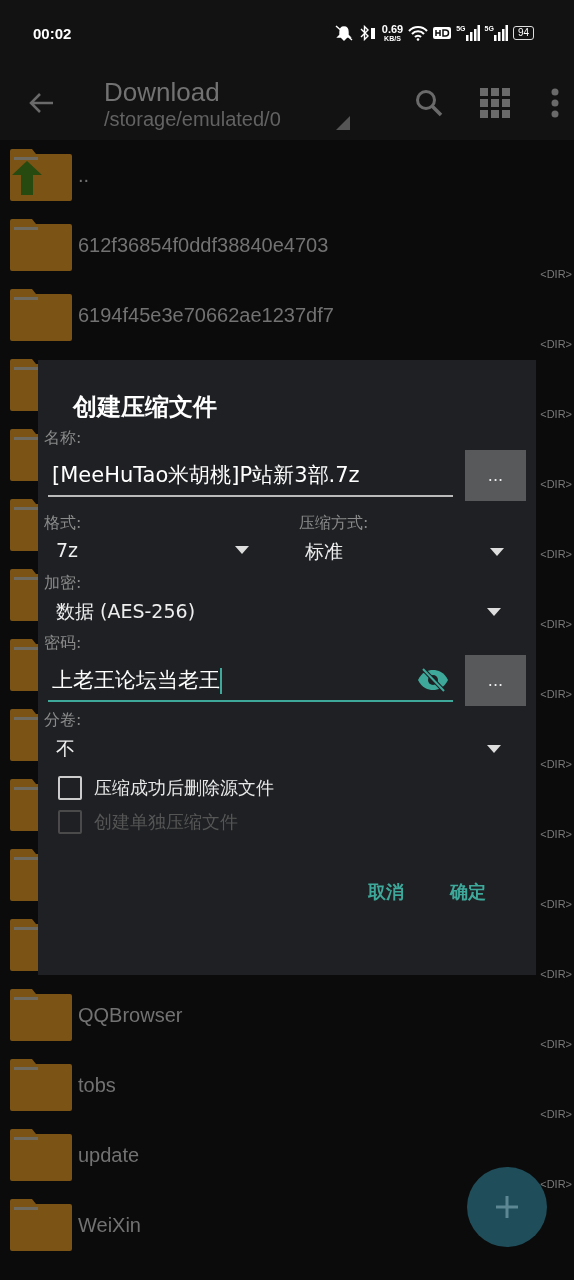 This screenshot has height=1280, width=574. I want to click on folder-path: /storage/emulated/0, so click(193, 119).